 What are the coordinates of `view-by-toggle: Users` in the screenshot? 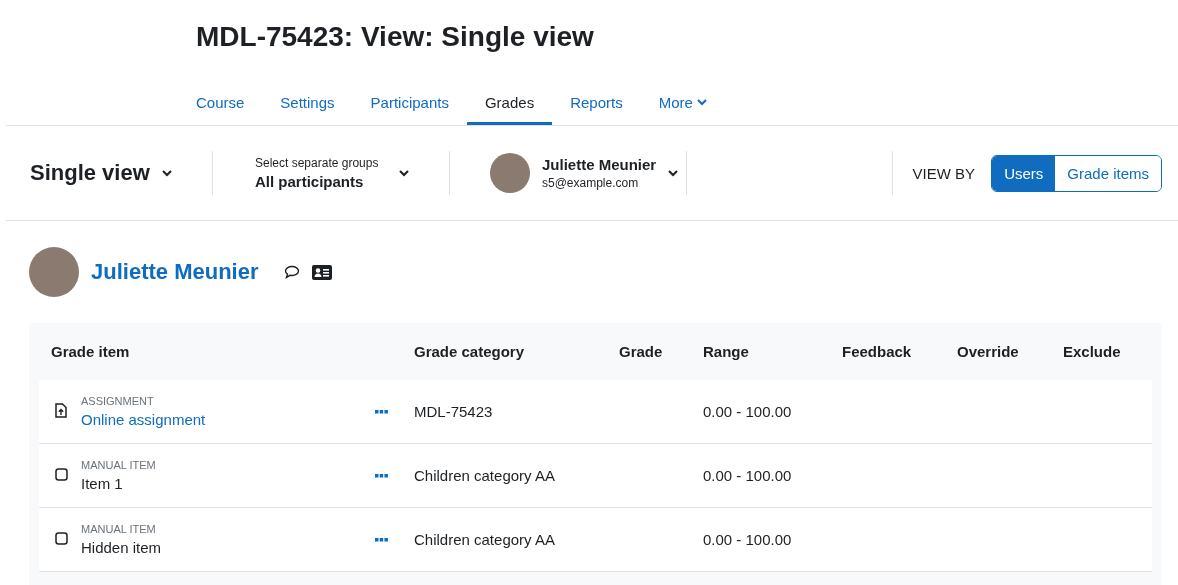 It's located at (1024, 173).